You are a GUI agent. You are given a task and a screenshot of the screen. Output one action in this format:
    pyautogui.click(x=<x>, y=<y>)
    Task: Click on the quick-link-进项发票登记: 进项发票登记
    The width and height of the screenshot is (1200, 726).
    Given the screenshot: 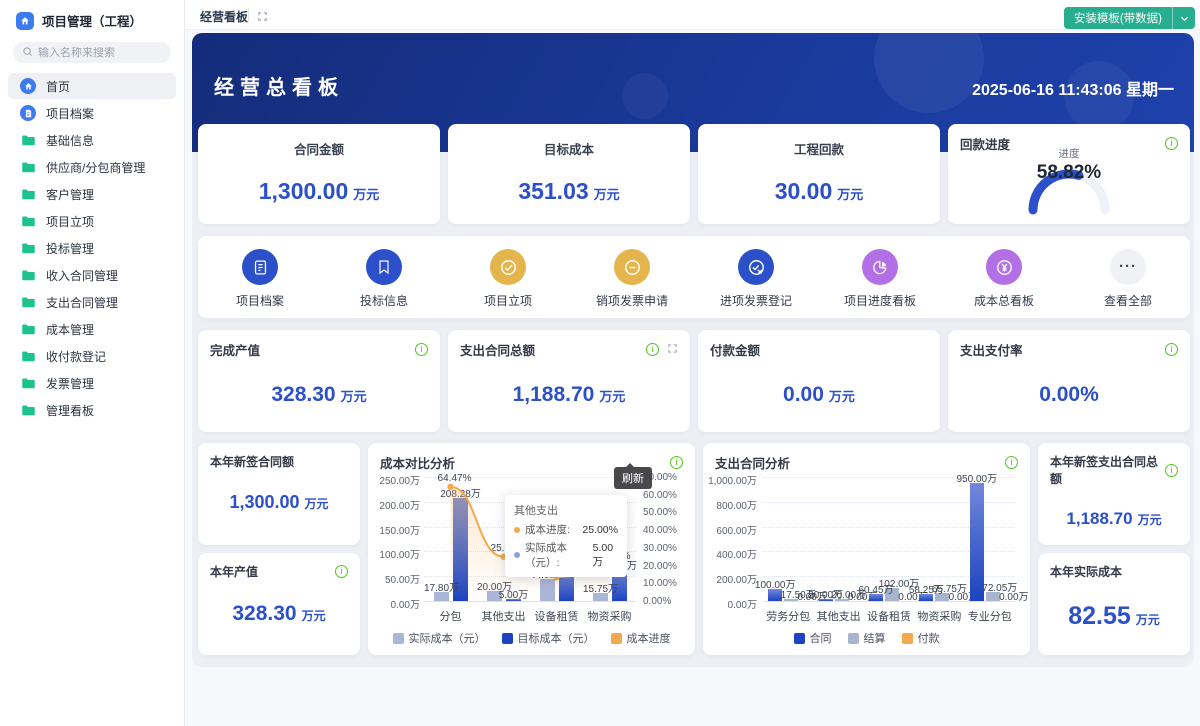 What is the action you would take?
    pyautogui.click(x=756, y=277)
    